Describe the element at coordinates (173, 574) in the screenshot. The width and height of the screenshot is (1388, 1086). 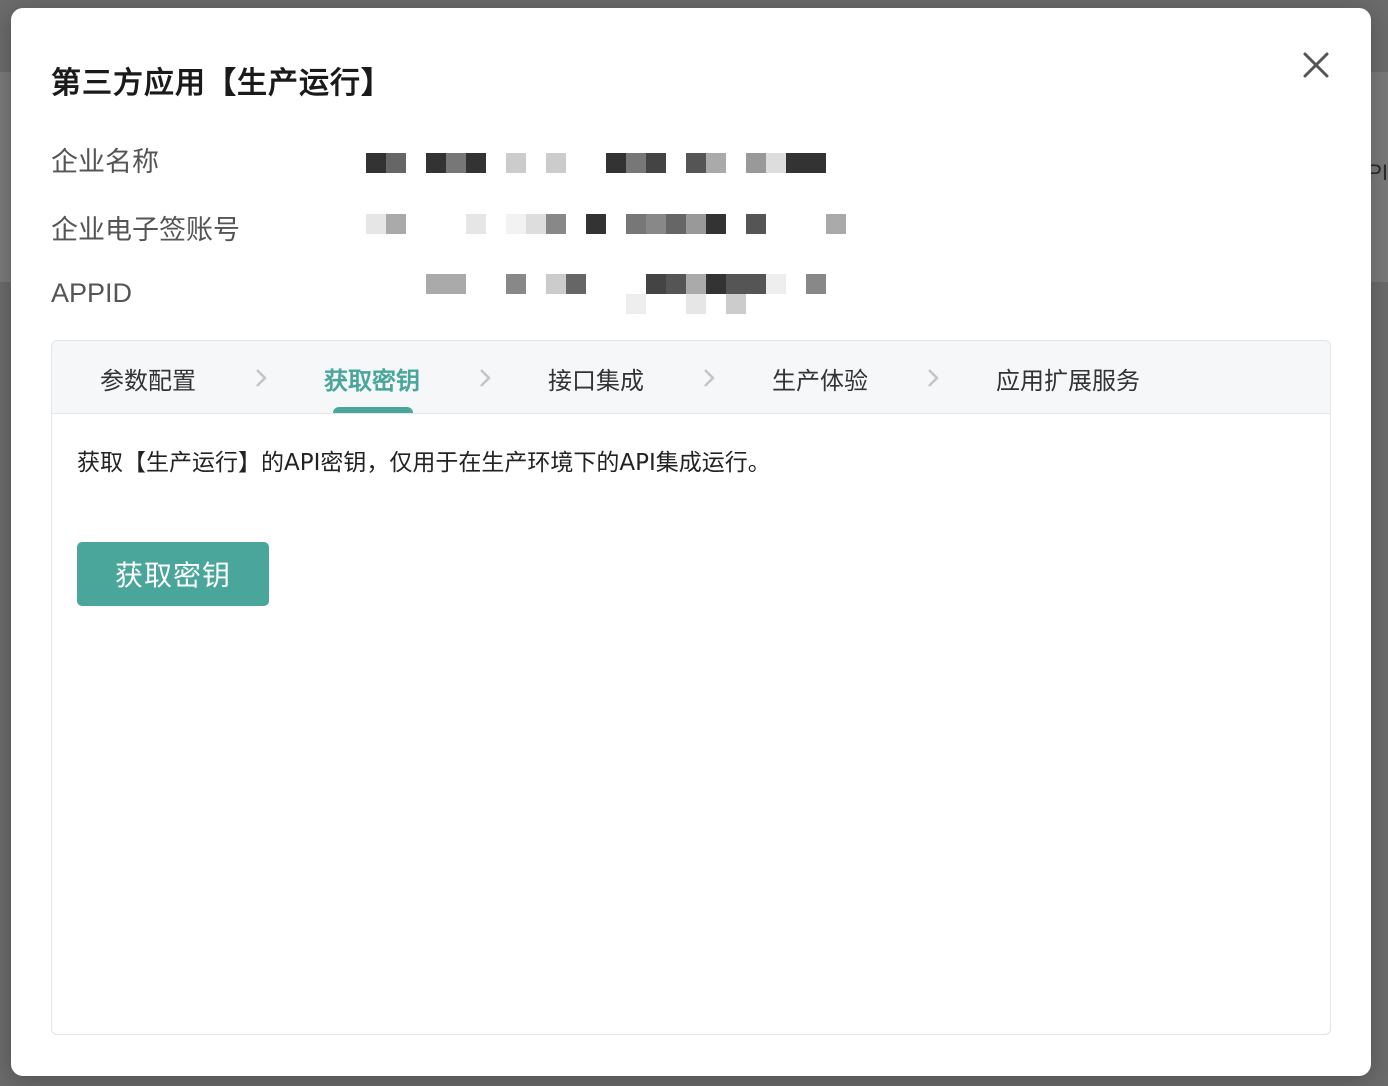
I see `get-secret-key-button: 获取密钥` at that location.